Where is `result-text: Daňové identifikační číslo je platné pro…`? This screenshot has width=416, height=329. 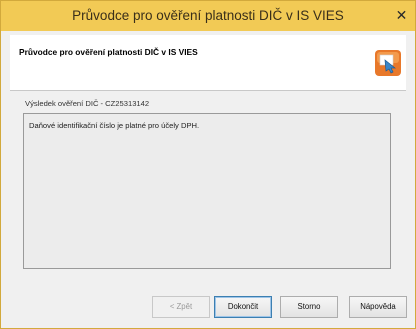
result-text: Daňové identifikační číslo je platné pro… is located at coordinates (114, 125).